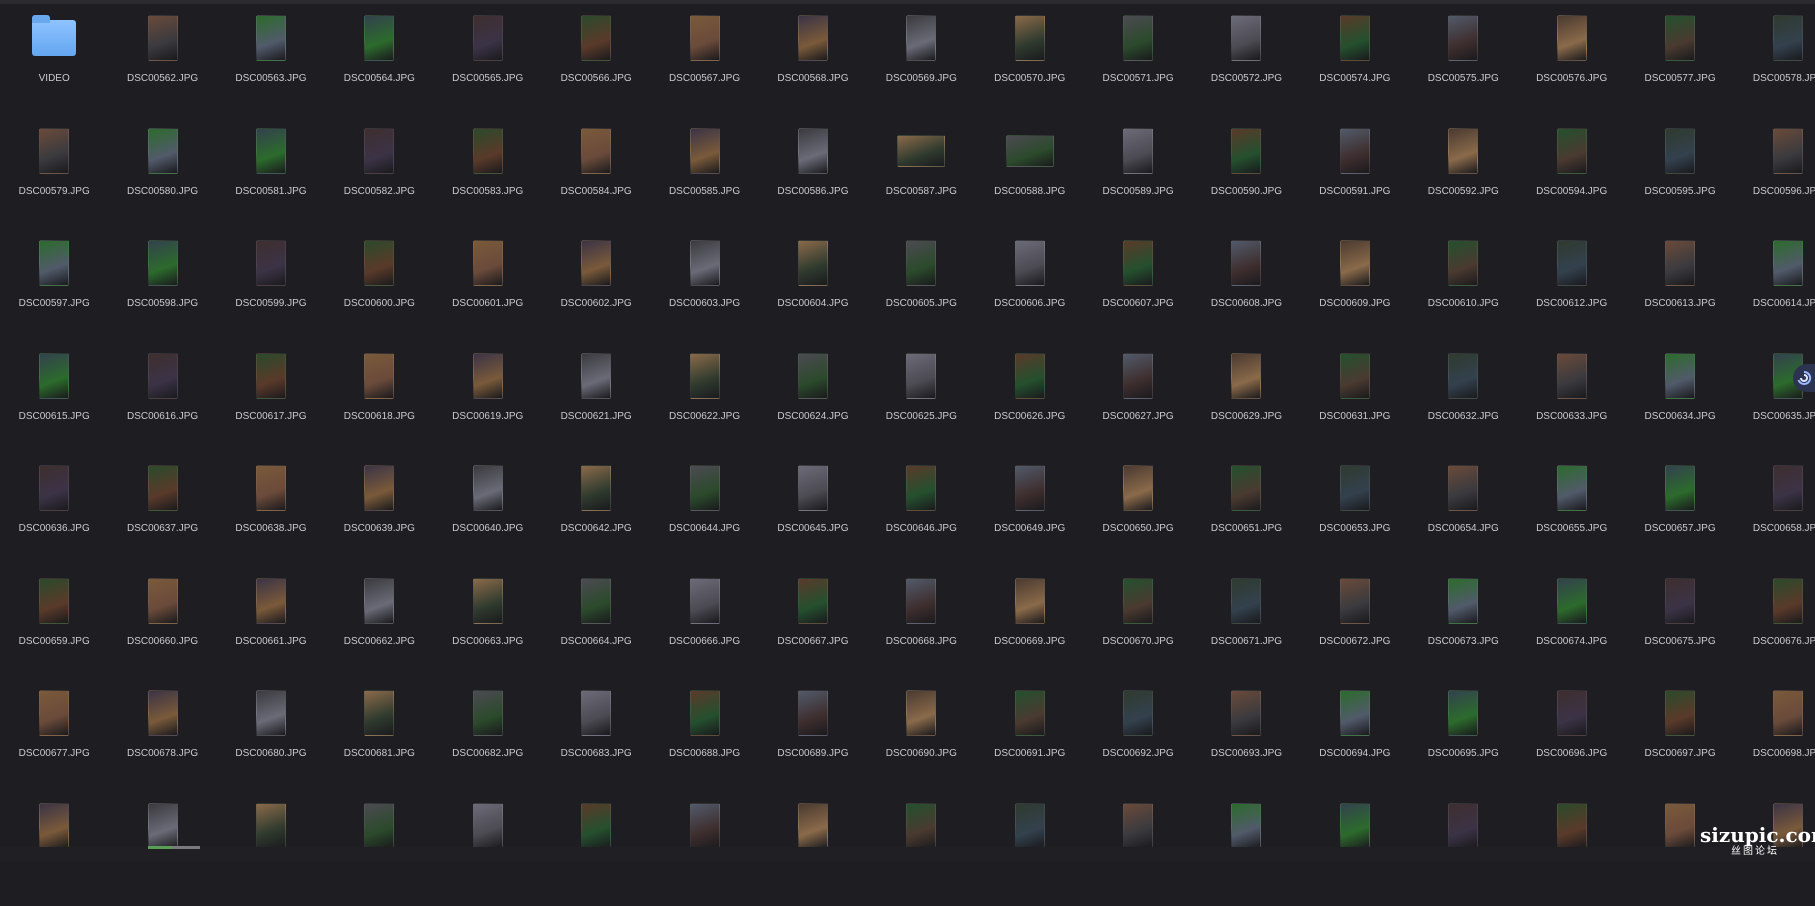  What do you see at coordinates (596, 512) in the screenshot?
I see `file-item: DSC00642.JPG` at bounding box center [596, 512].